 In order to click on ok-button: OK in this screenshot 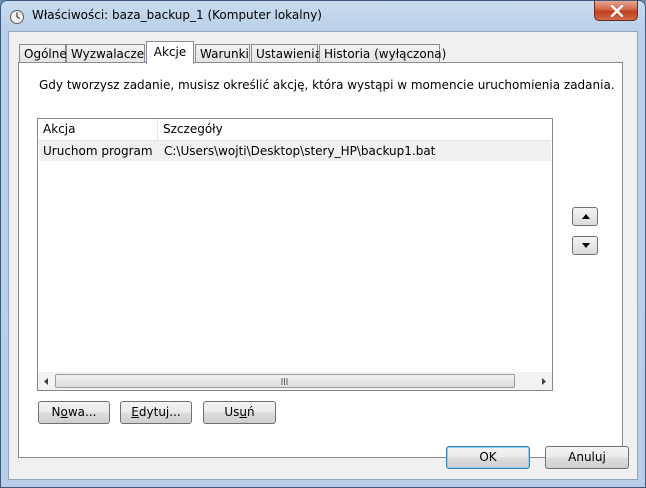, I will do `click(488, 457)`.